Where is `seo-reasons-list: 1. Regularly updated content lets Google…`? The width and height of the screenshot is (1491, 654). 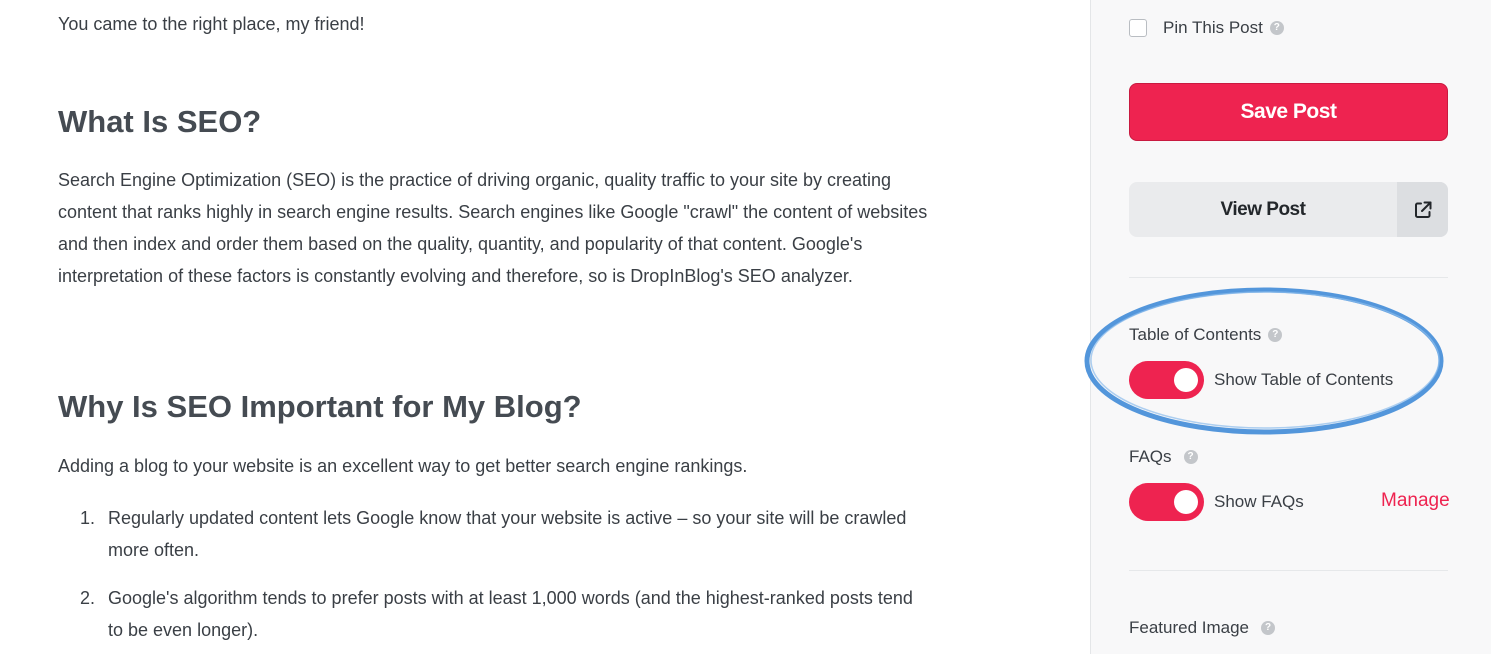
seo-reasons-list: 1. Regularly updated content lets Google… is located at coordinates (488, 534).